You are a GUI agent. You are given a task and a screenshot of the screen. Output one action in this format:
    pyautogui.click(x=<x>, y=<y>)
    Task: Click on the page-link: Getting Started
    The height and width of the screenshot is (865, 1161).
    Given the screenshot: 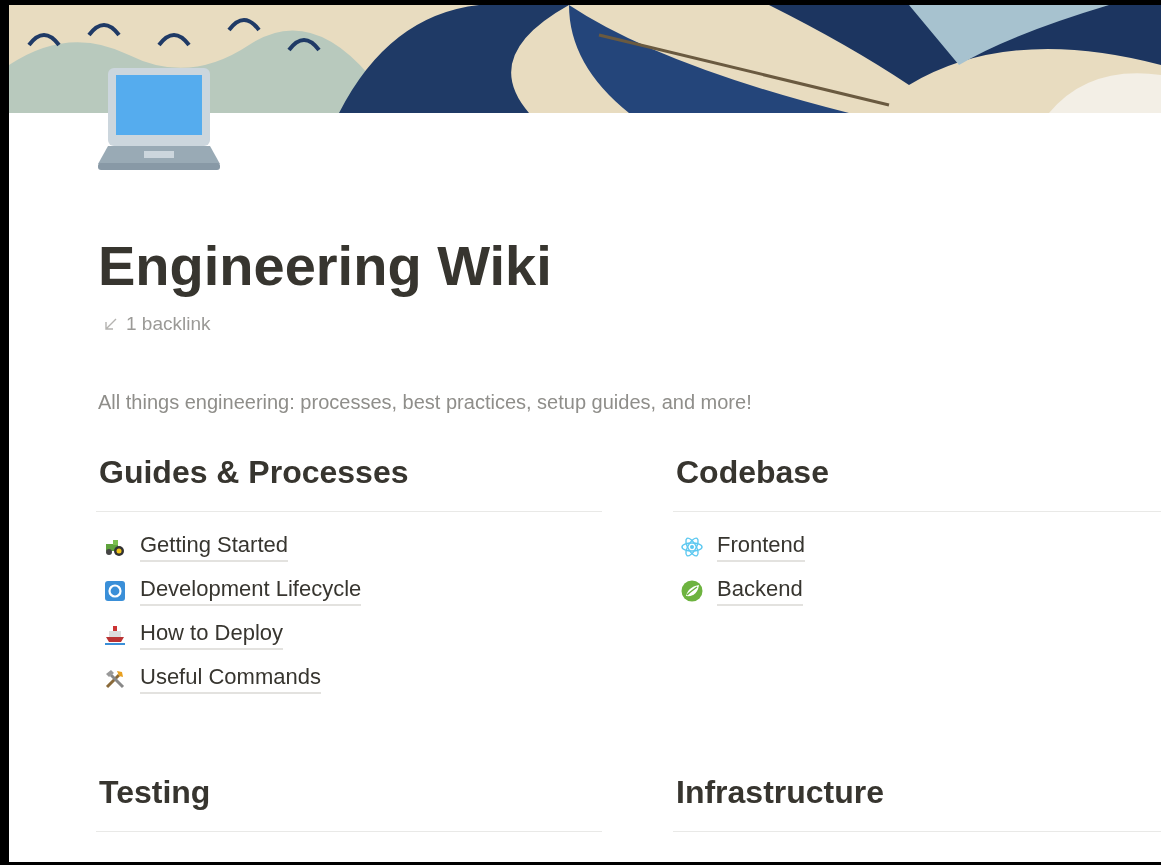 What is the action you would take?
    pyautogui.click(x=214, y=547)
    